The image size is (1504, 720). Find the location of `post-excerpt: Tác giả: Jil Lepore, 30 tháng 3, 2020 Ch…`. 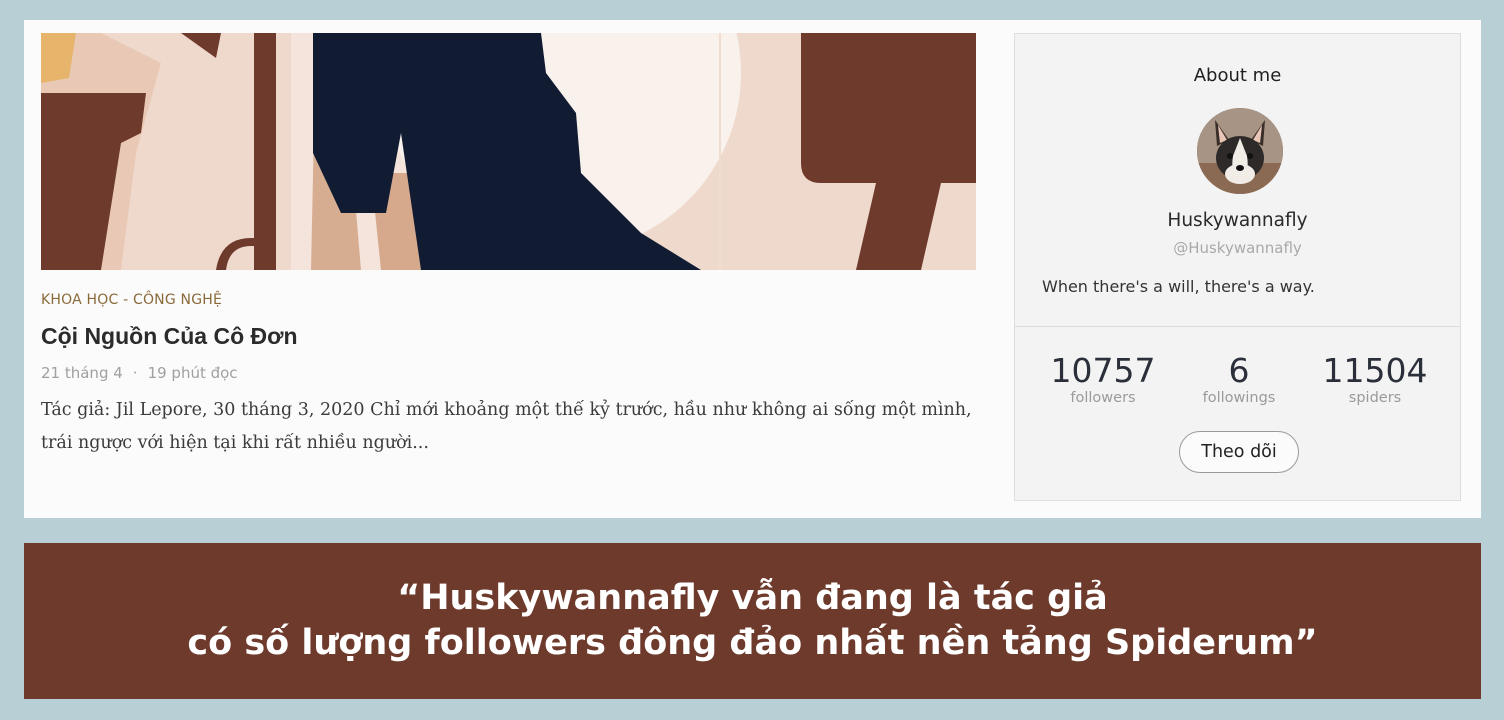

post-excerpt: Tác giả: Jil Lepore, 30 tháng 3, 2020 Ch… is located at coordinates (513, 427).